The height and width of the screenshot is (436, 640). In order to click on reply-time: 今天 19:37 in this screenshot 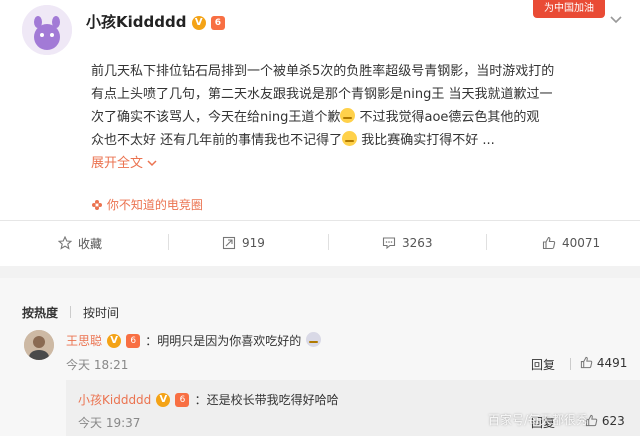, I will do `click(109, 423)`.